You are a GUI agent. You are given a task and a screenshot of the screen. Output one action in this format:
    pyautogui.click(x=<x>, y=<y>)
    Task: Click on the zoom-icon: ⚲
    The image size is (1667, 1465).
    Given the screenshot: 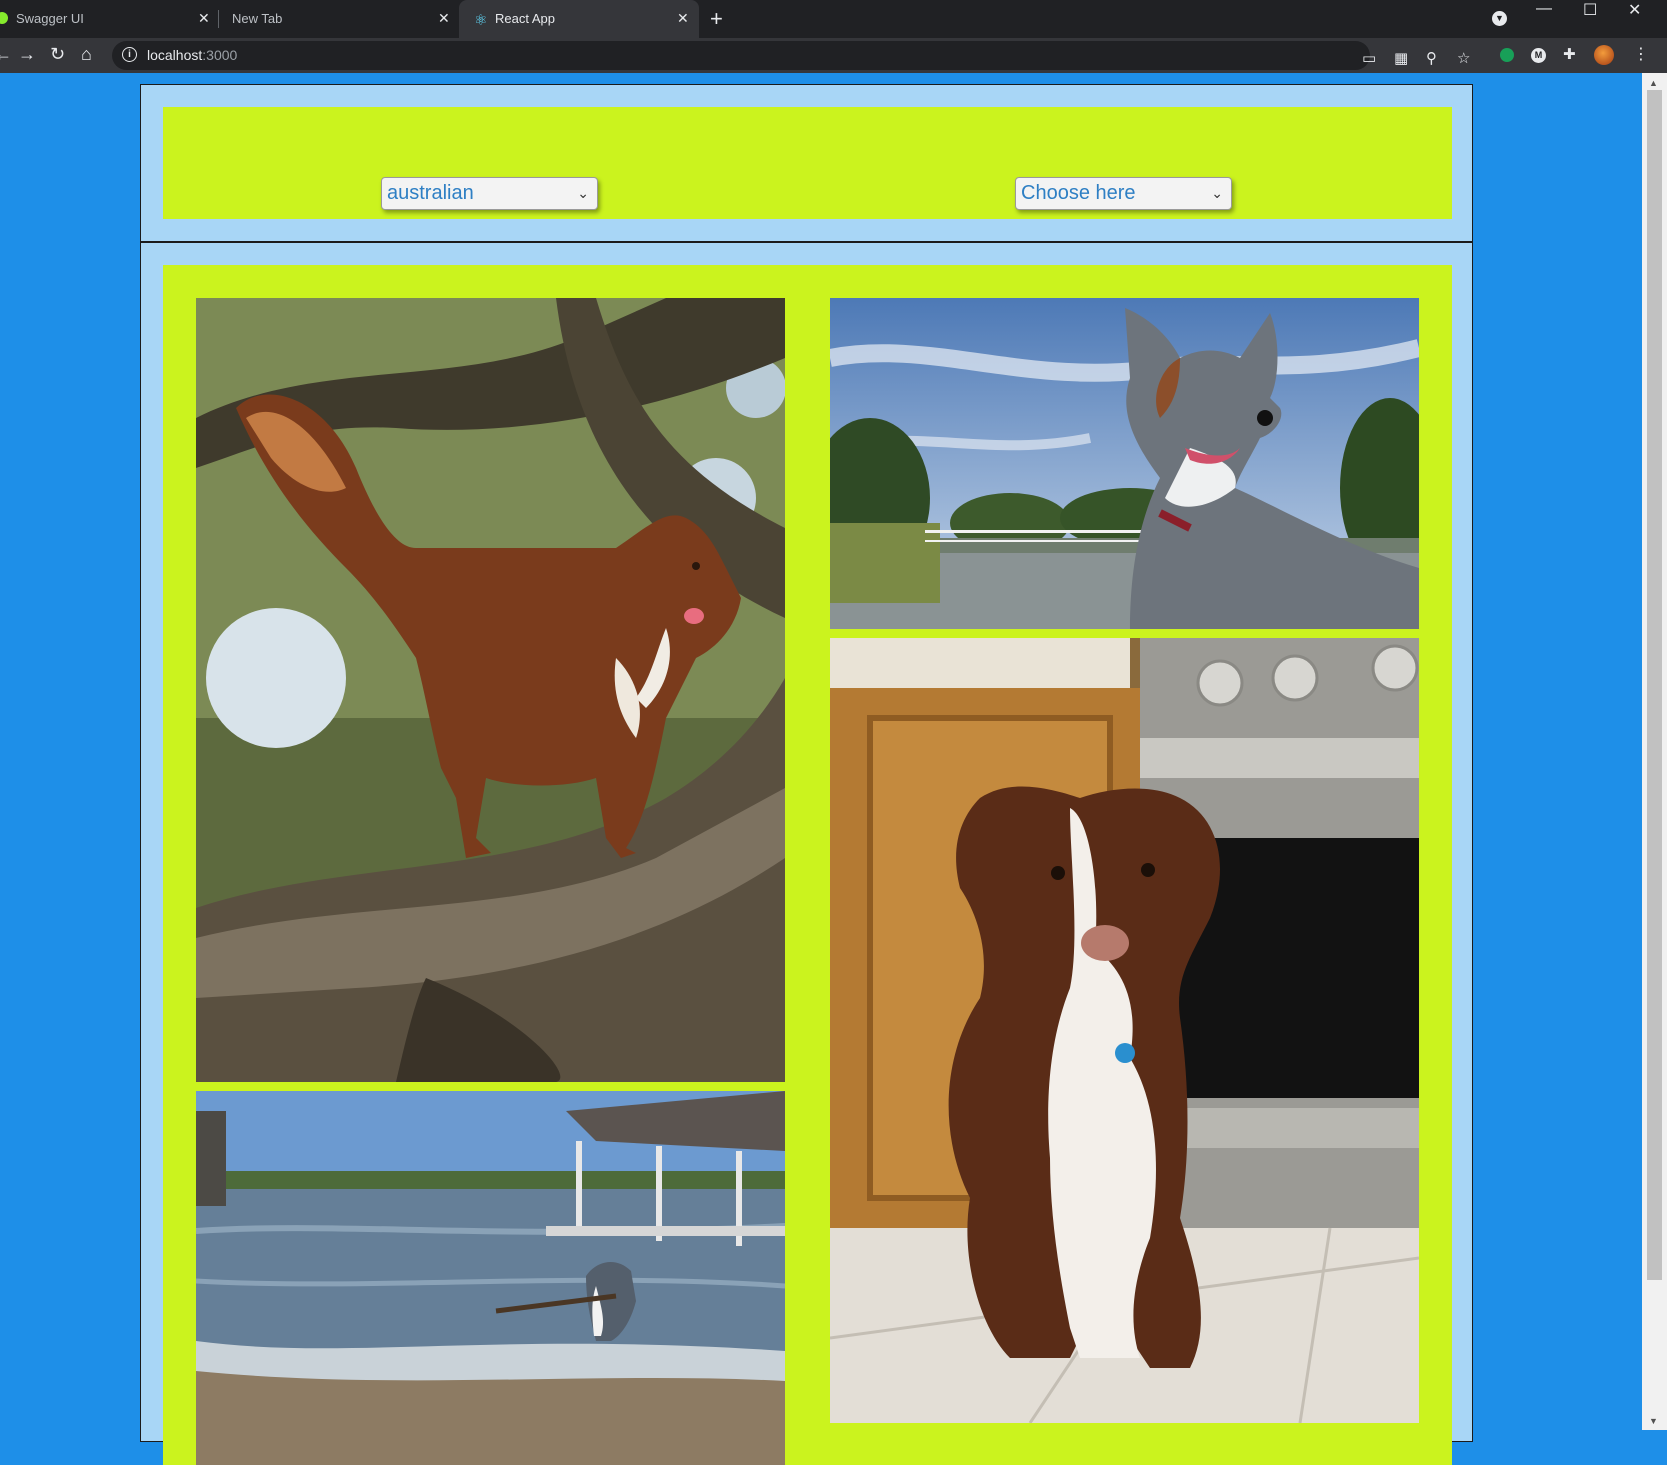 What is the action you would take?
    pyautogui.click(x=1431, y=58)
    